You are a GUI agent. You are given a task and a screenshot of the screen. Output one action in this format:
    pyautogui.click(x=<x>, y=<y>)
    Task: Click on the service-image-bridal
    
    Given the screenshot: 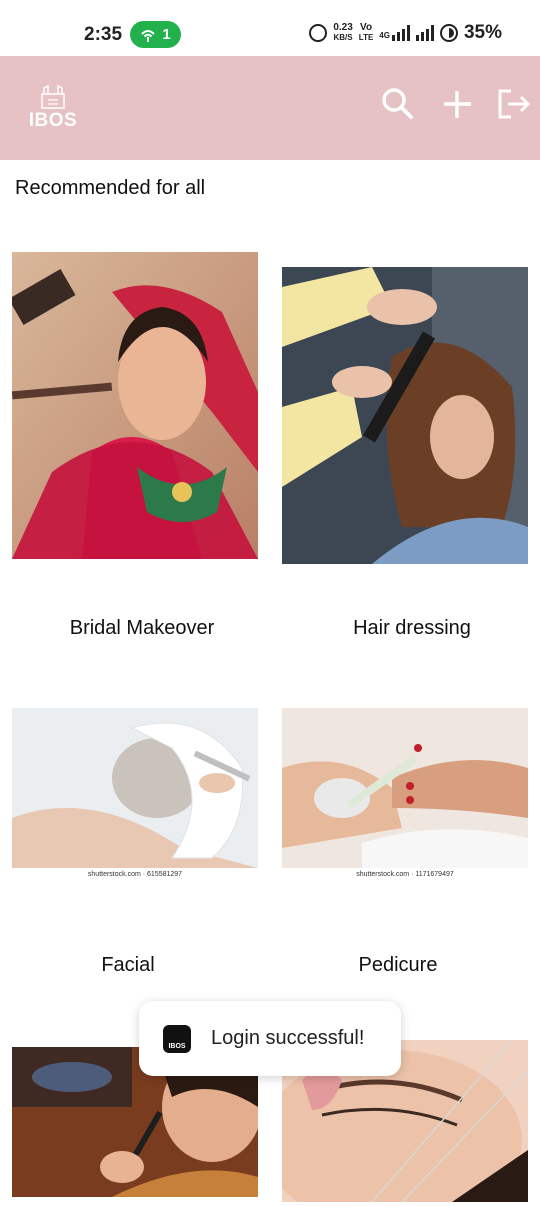 What is the action you would take?
    pyautogui.click(x=135, y=405)
    